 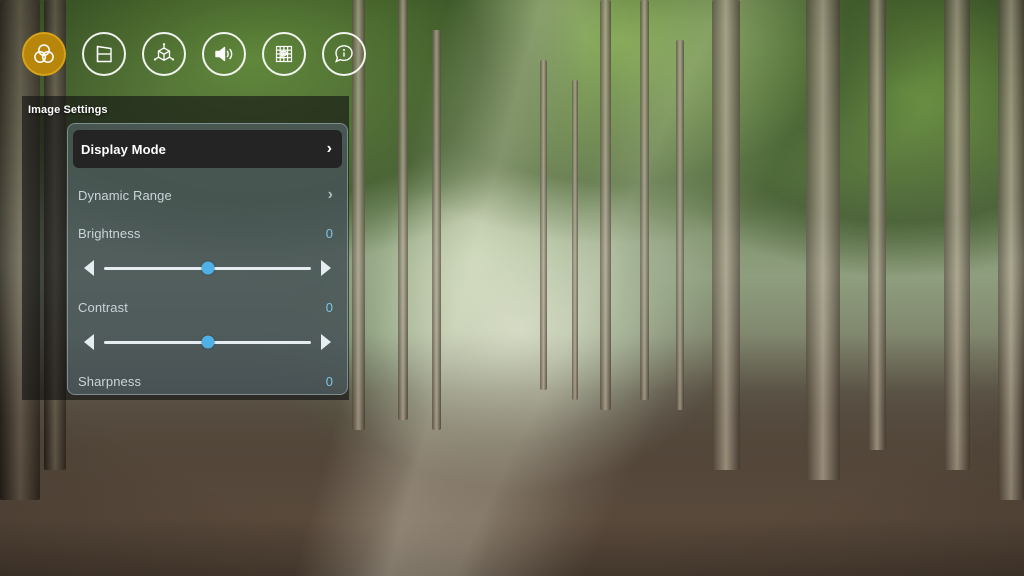 I want to click on nav-item-projector-settings: P, so click(x=284, y=54).